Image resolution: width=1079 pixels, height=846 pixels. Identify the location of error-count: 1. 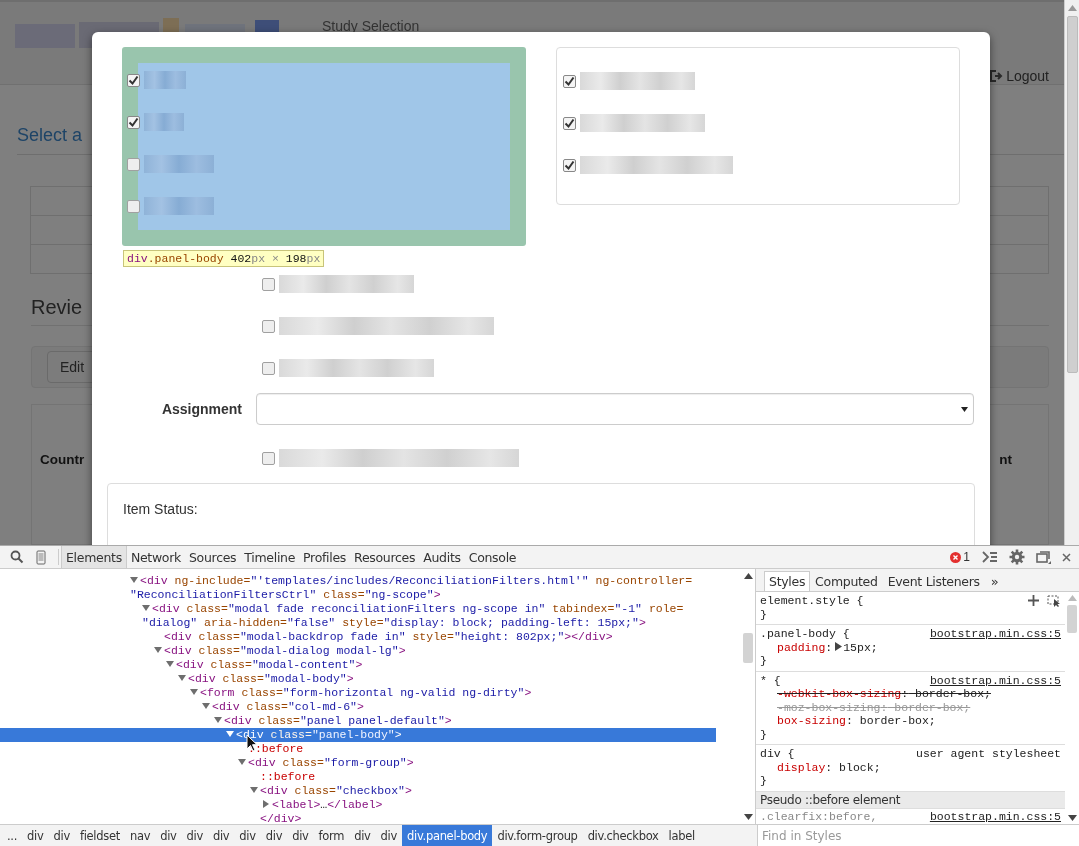
(966, 557).